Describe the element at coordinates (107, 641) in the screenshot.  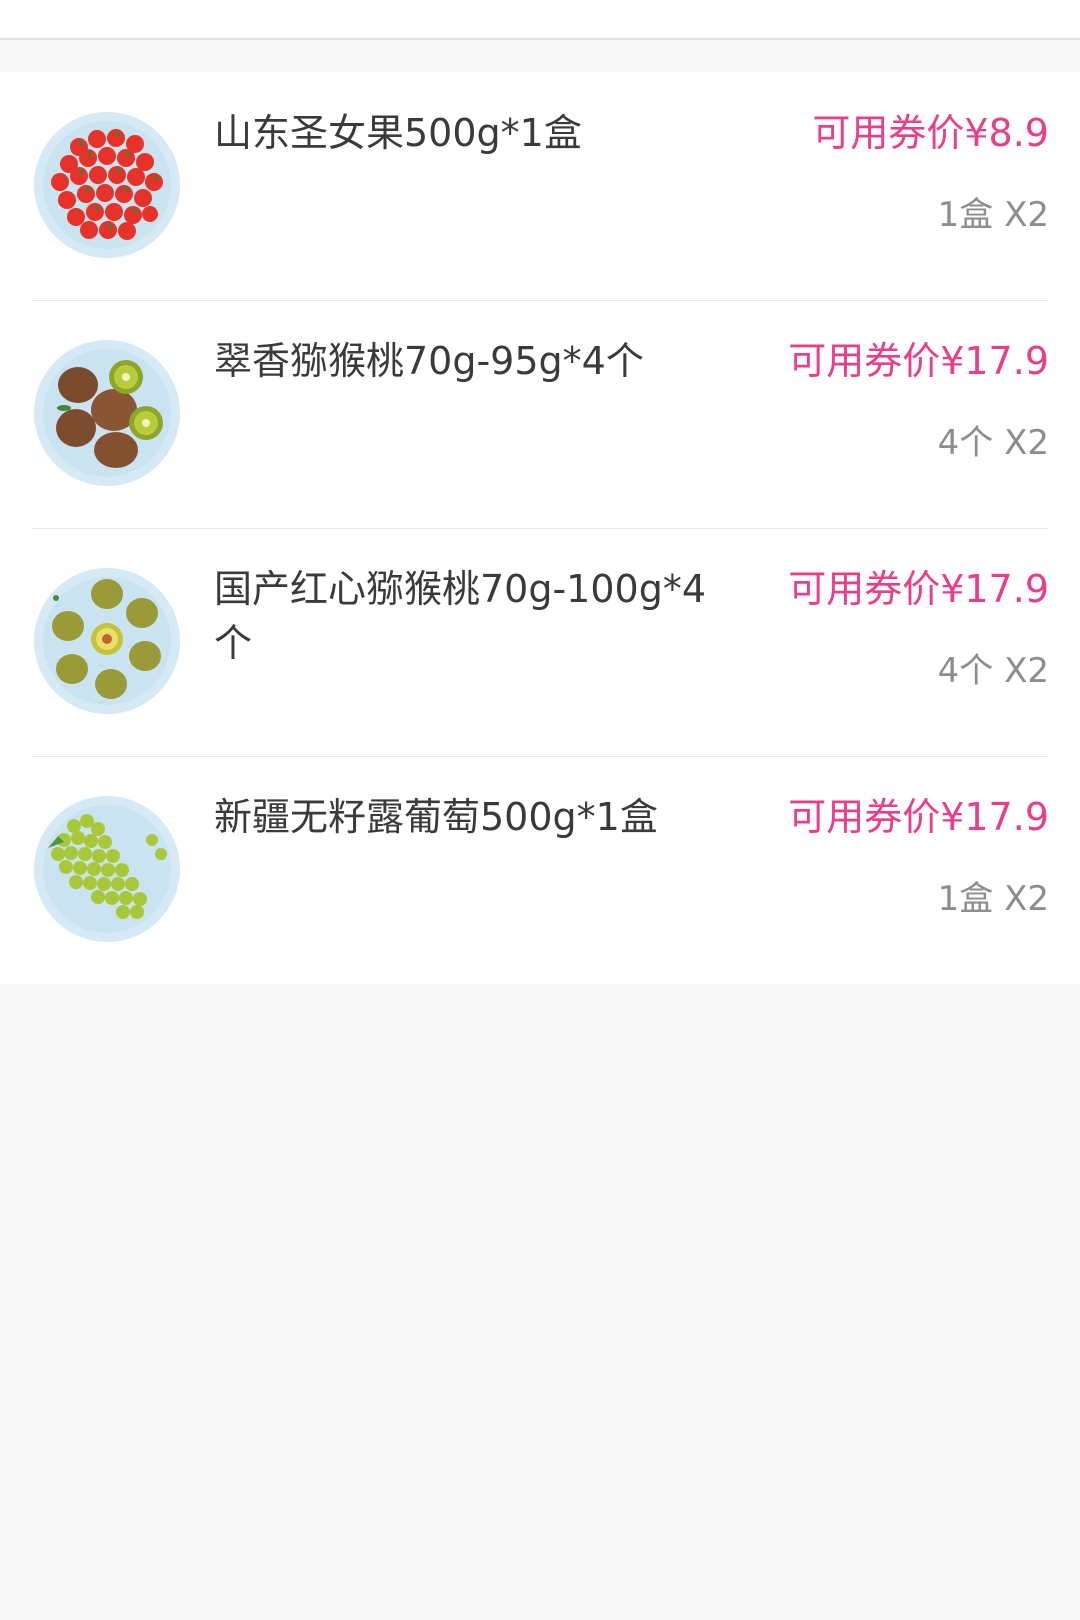
I see `red-heart-kiwifruit-image` at that location.